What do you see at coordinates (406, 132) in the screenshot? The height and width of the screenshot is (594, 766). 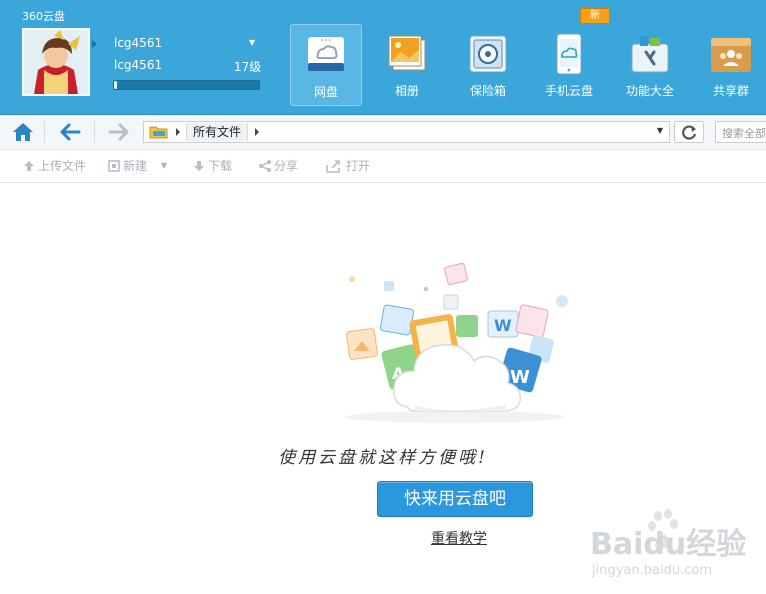 I see `path-bar: 所有文件 ▼` at bounding box center [406, 132].